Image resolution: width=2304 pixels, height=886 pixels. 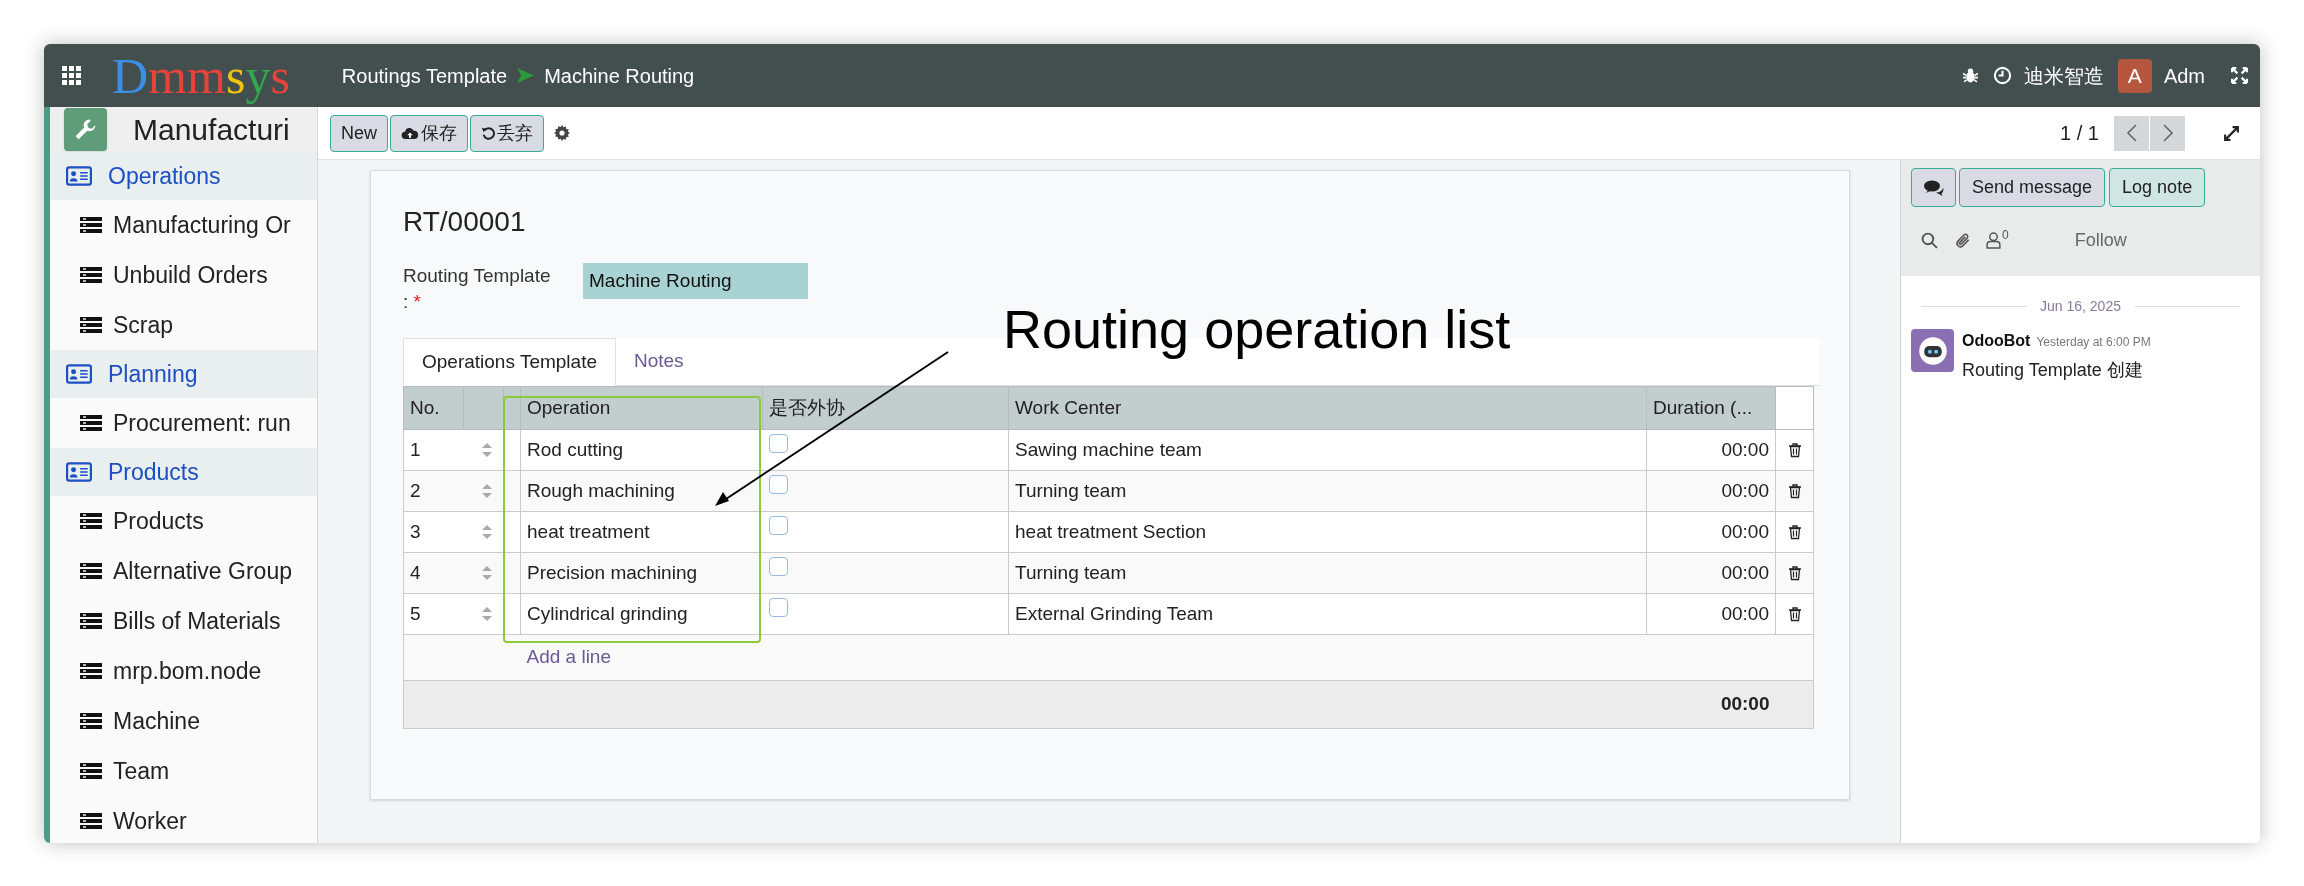 I want to click on send-message-button: Send message, so click(x=2032, y=187).